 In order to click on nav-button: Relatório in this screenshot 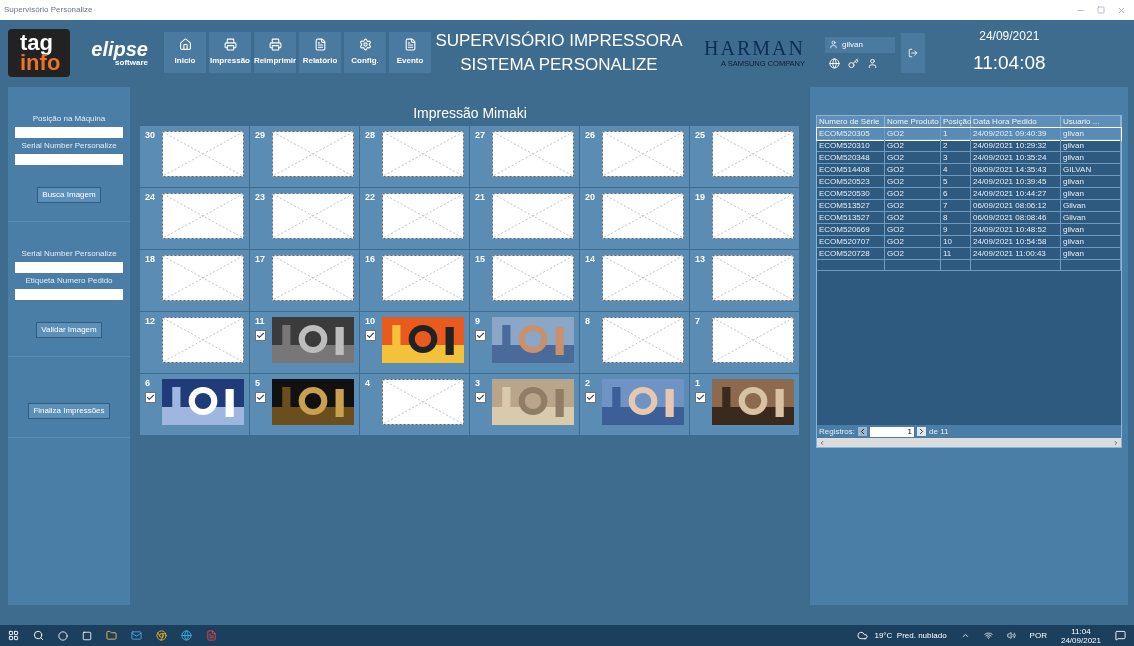, I will do `click(320, 52)`.